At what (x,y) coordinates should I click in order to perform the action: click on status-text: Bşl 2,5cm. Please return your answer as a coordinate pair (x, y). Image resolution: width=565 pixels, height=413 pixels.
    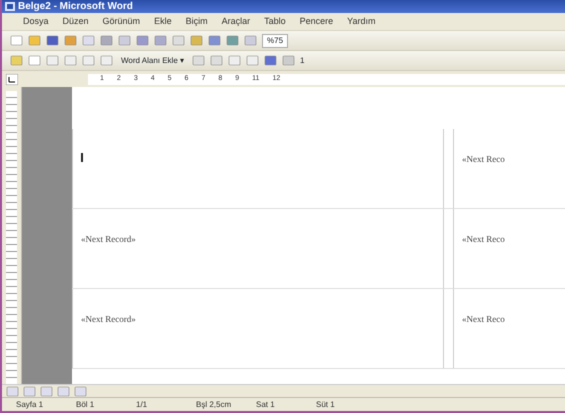
    Looking at the image, I should click on (213, 404).